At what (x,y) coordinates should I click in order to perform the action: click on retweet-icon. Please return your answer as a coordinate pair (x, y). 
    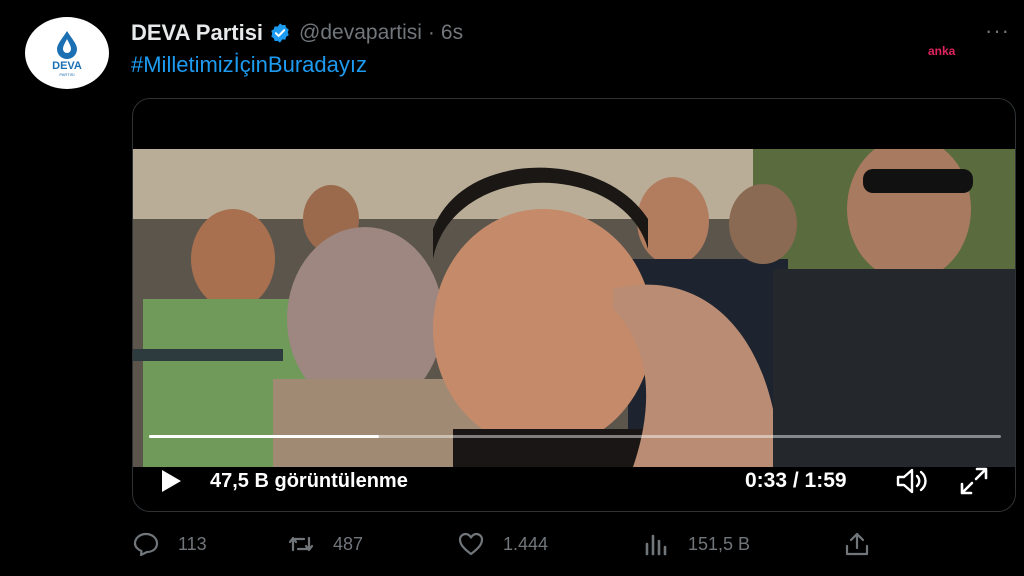
    Looking at the image, I should click on (301, 544).